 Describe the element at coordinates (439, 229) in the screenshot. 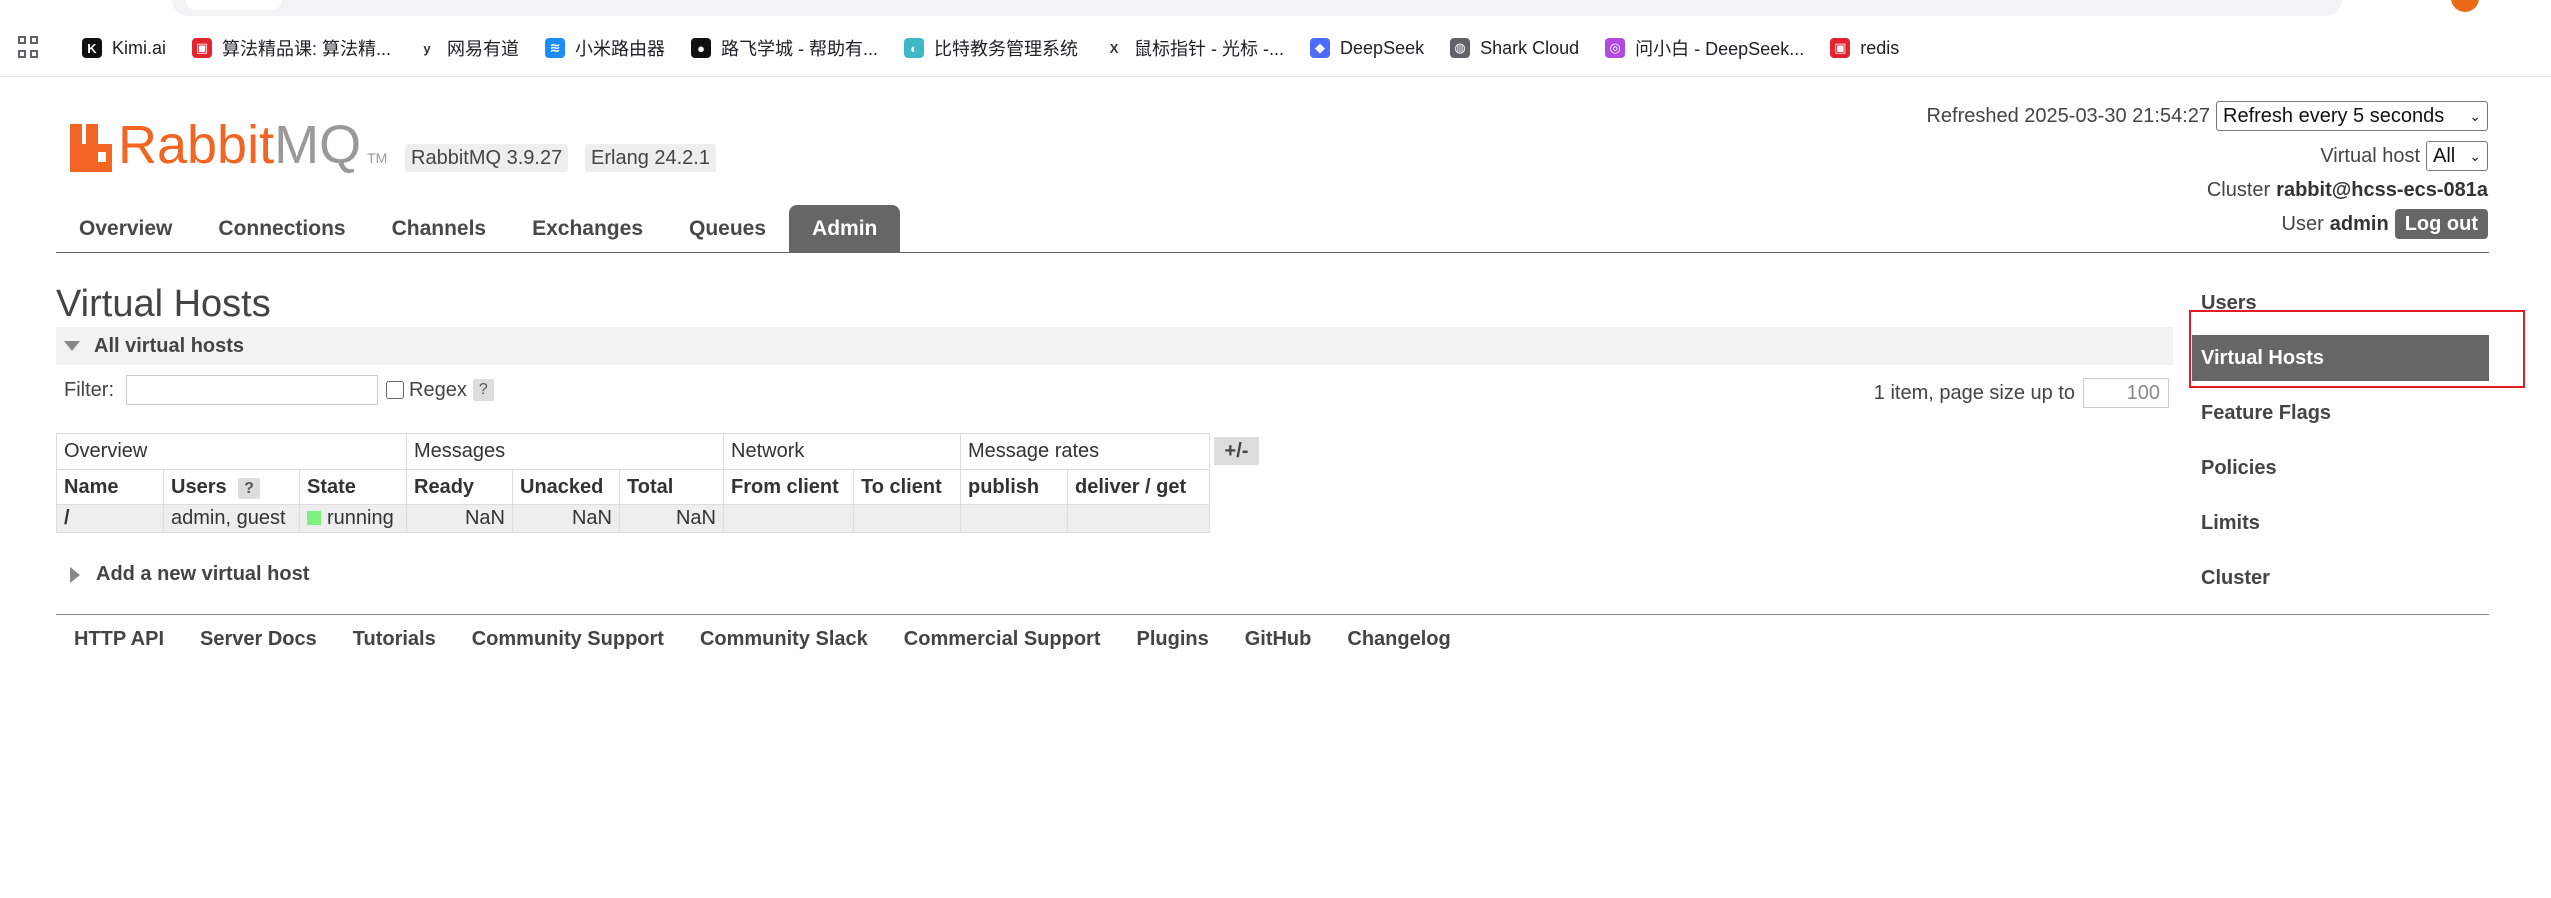

I see `tab-channels: Channels` at that location.